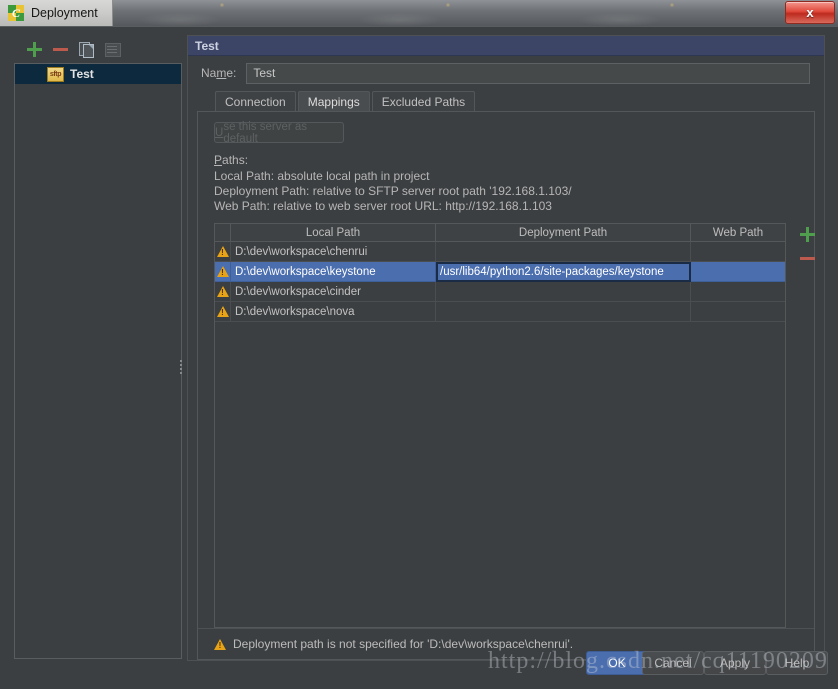  What do you see at coordinates (231, 160) in the screenshot?
I see `paths-label: Paths:` at bounding box center [231, 160].